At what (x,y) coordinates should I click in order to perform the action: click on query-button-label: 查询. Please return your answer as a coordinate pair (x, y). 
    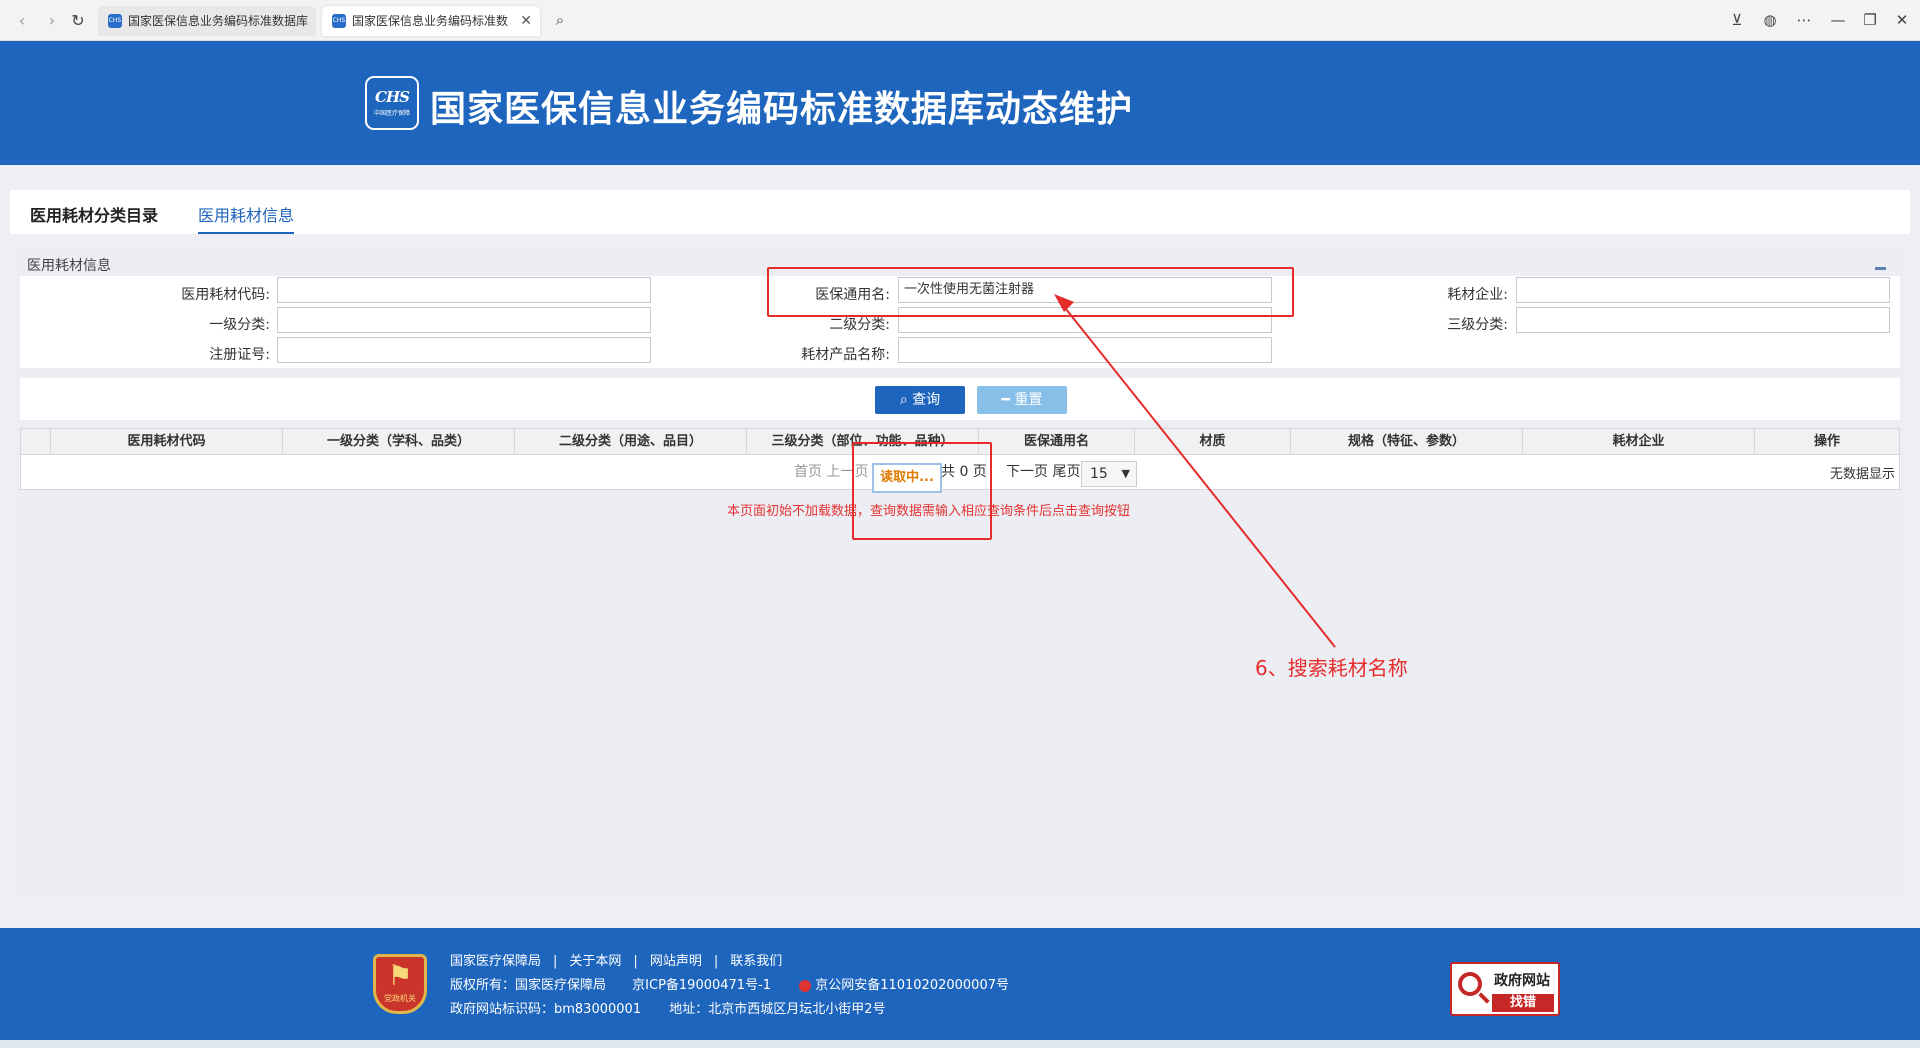
    Looking at the image, I should click on (926, 400).